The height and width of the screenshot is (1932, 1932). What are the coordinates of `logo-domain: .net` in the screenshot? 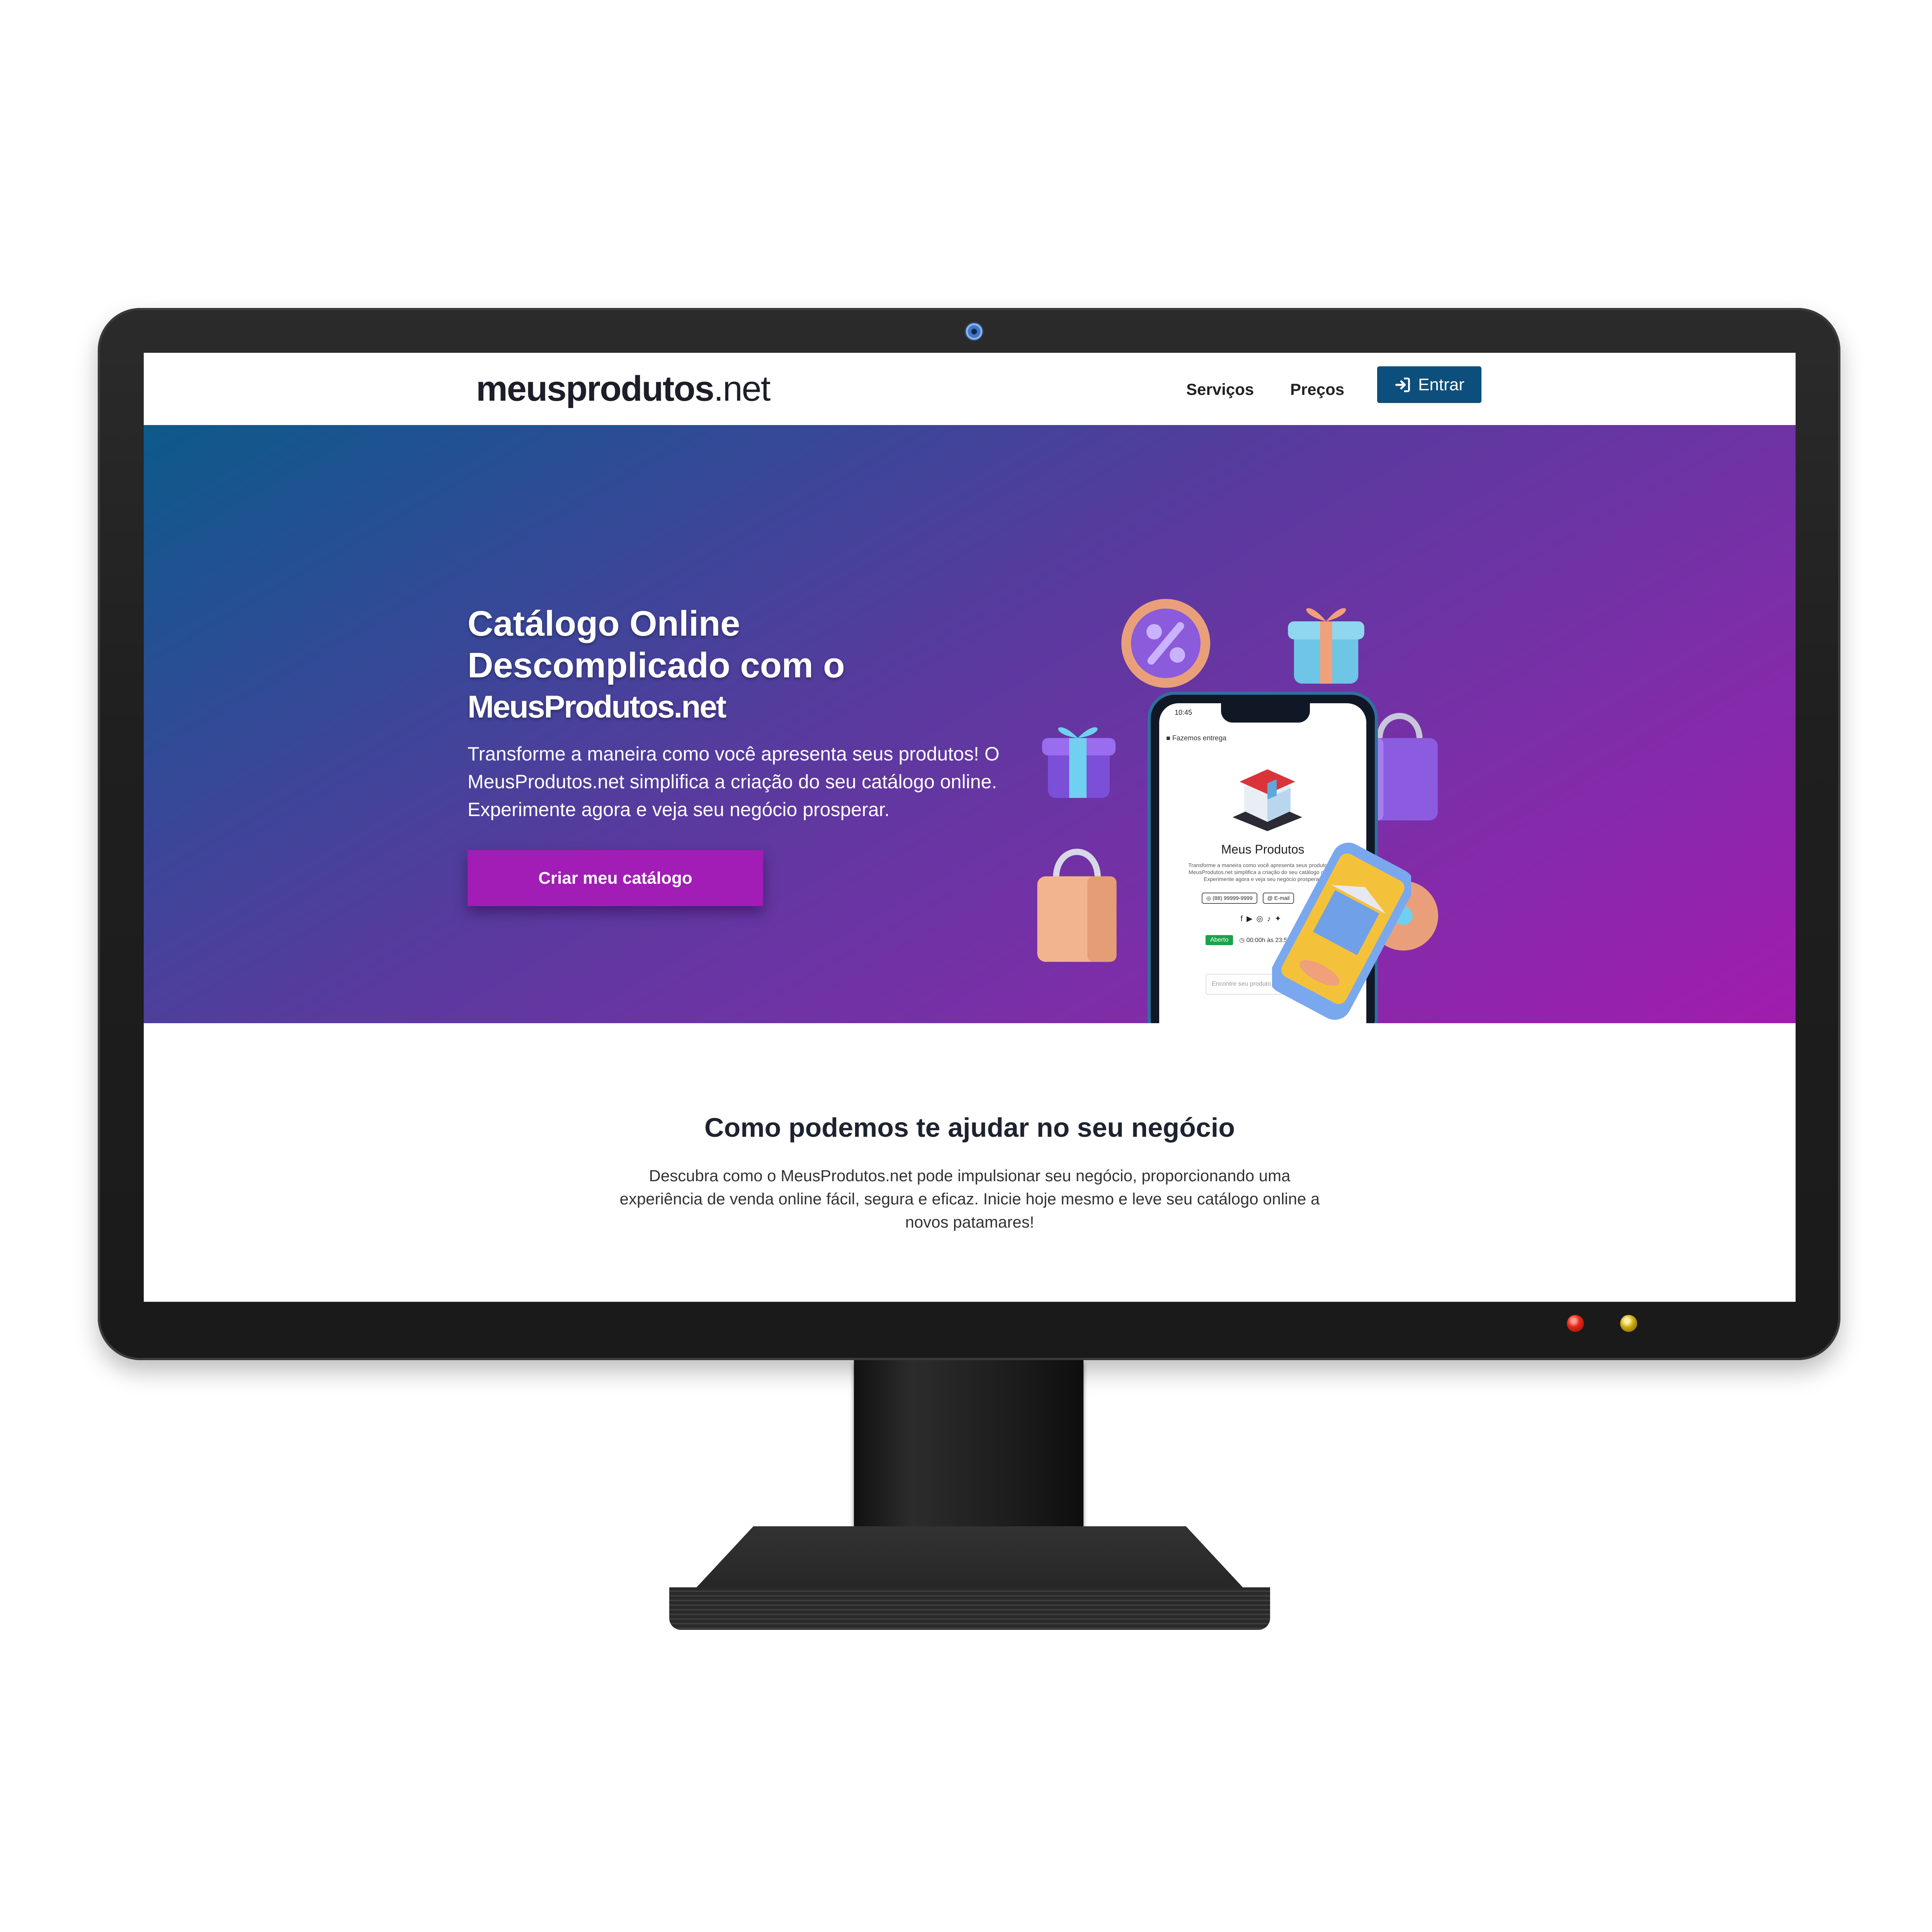 It's located at (741, 388).